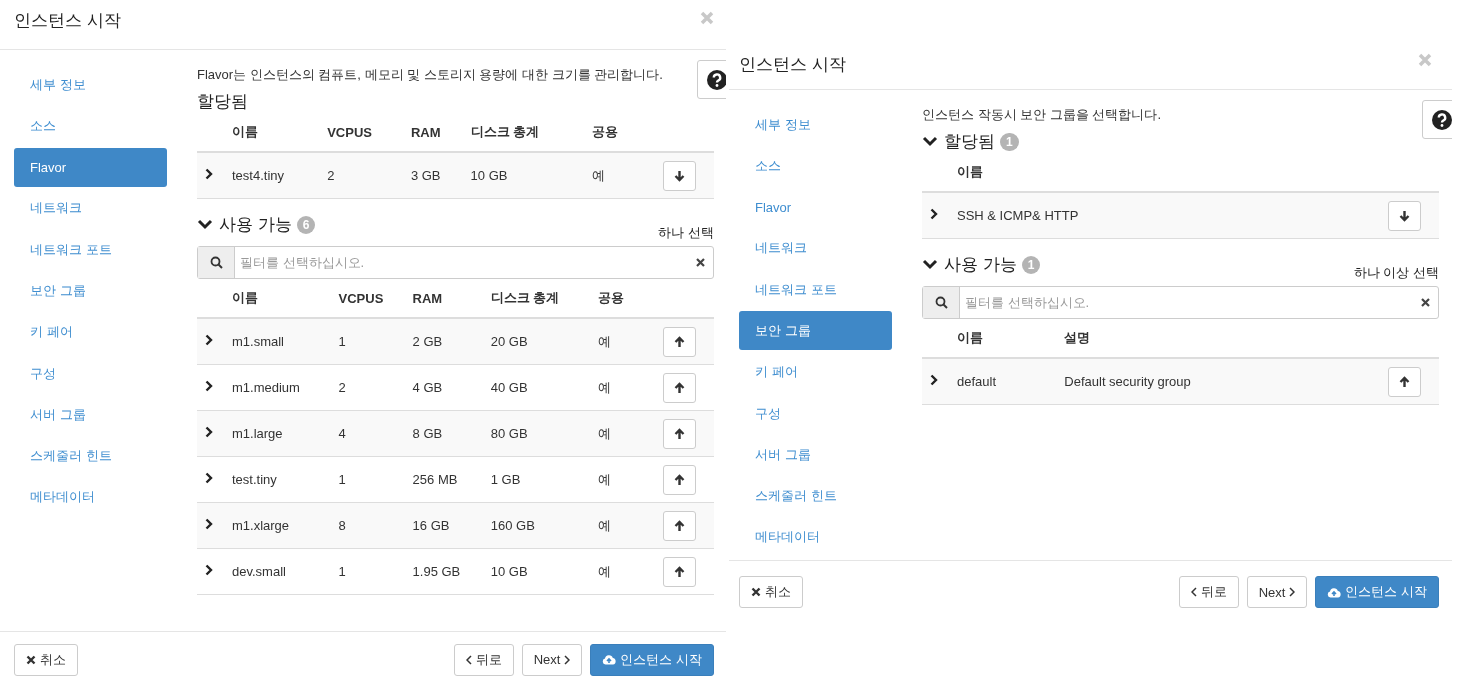  What do you see at coordinates (285, 387) in the screenshot?
I see `table-cell: m1.medium` at bounding box center [285, 387].